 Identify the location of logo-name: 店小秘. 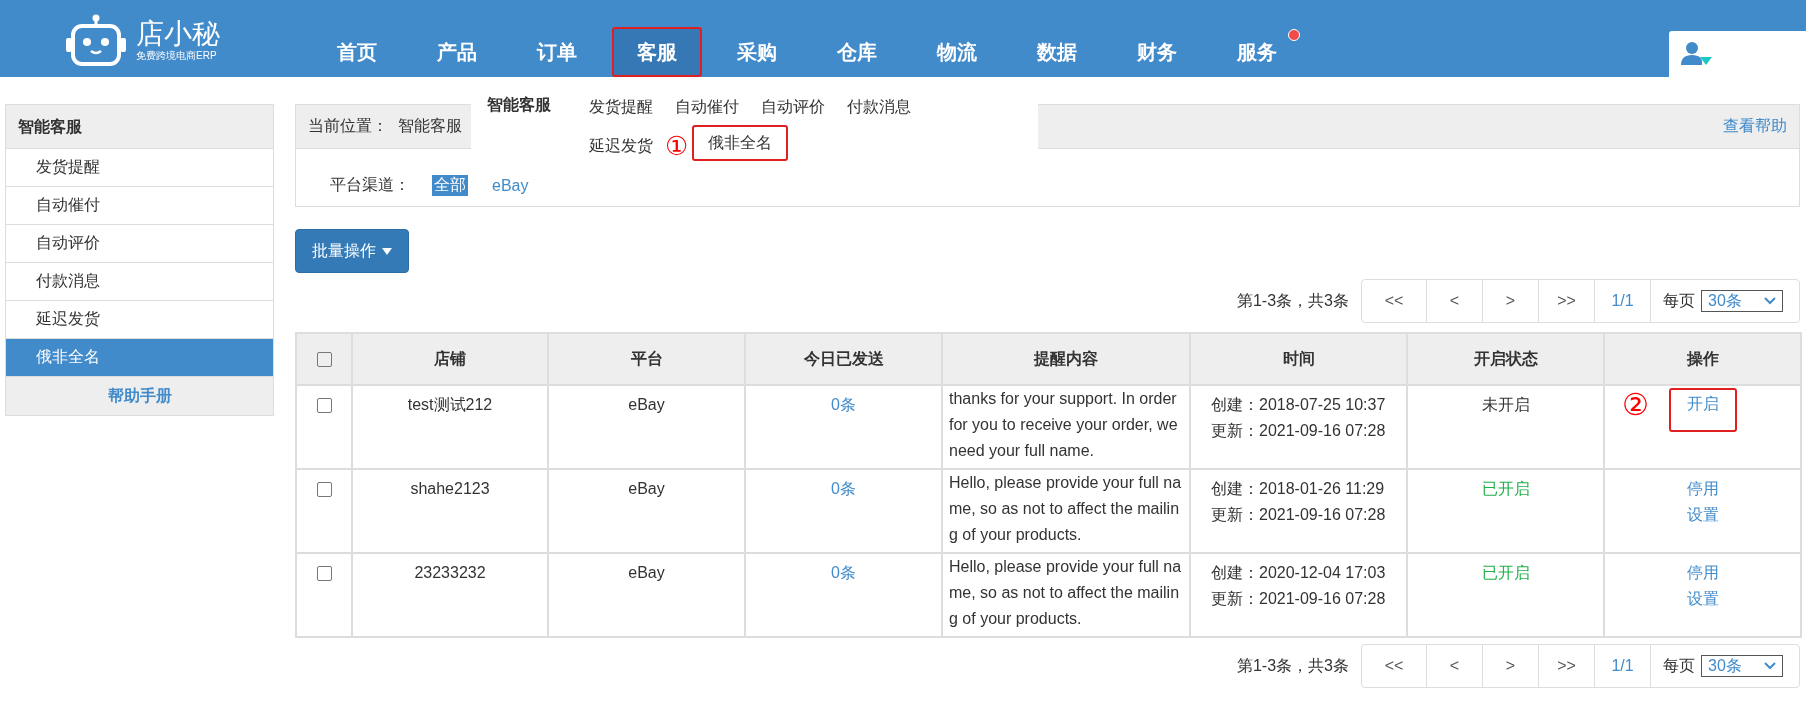
(178, 34).